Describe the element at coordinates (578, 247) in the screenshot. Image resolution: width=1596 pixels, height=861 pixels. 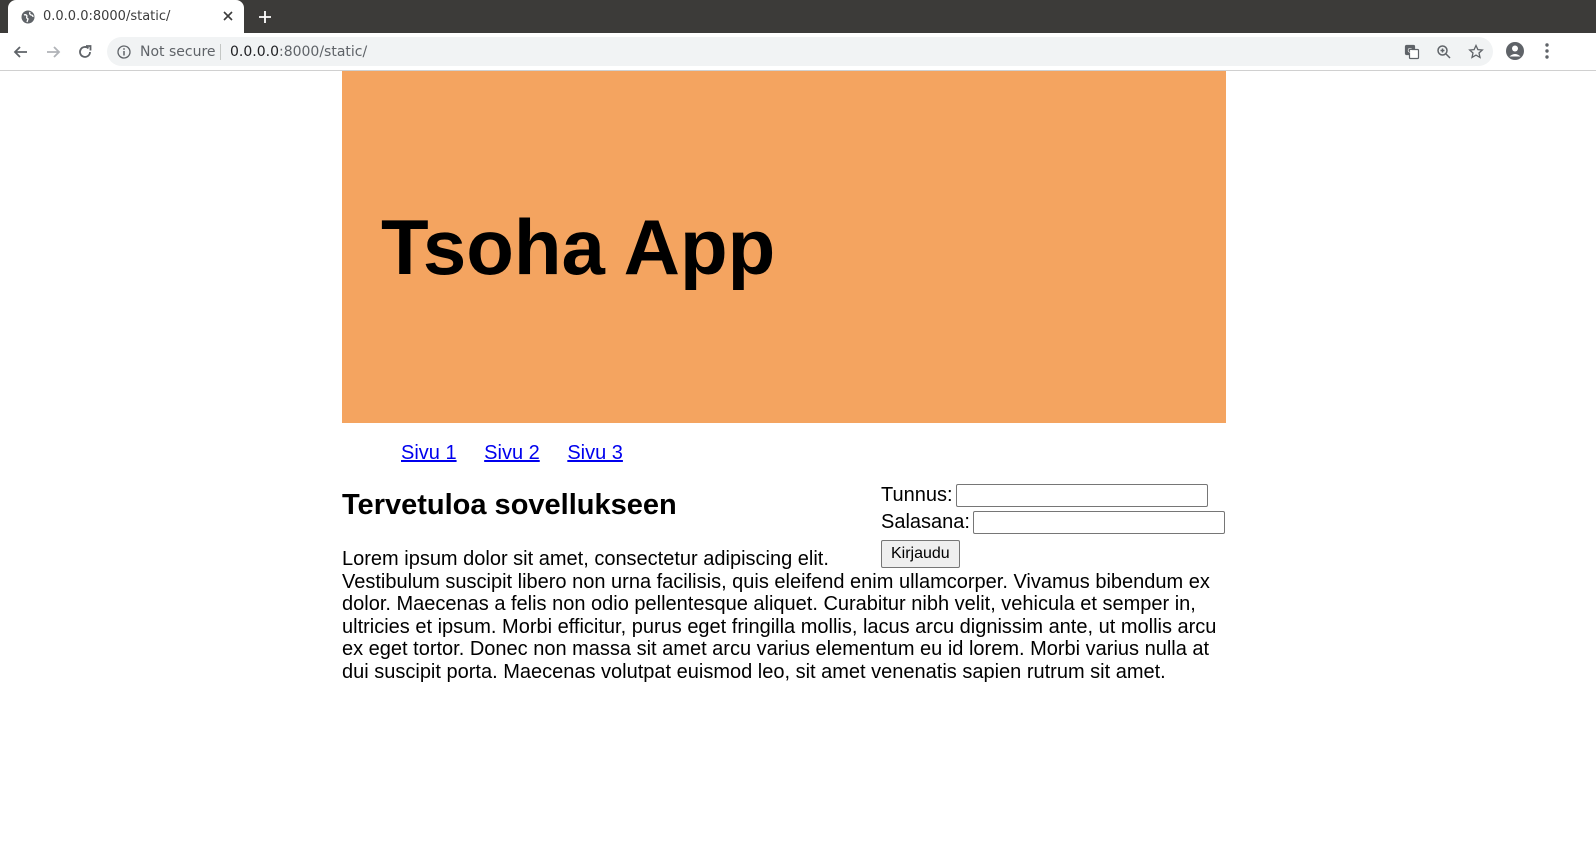
I see `app-title: Tsoha App` at that location.